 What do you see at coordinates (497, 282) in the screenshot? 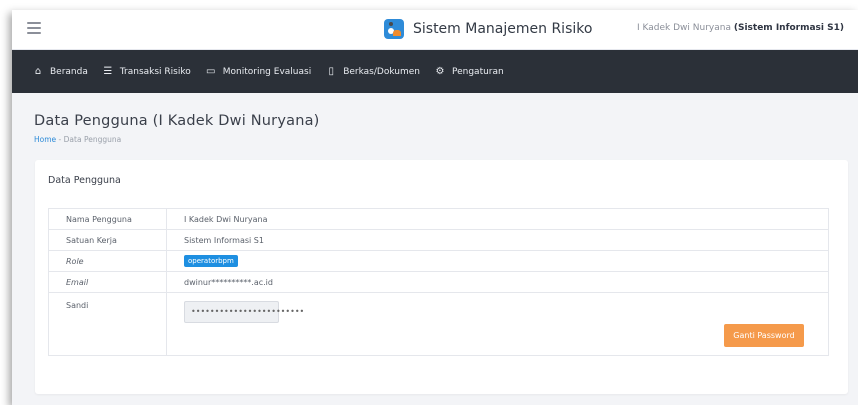
I see `field-value: dwinur**********.ac.id` at bounding box center [497, 282].